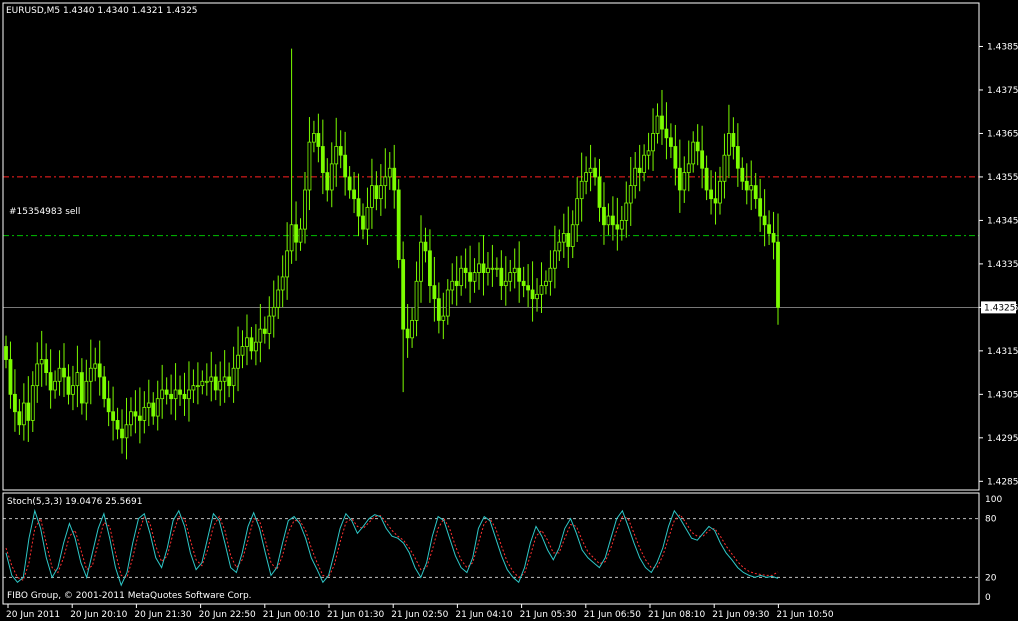 This screenshot has width=1018, height=621. I want to click on price-tick-label: 1.4365, so click(1002, 134).